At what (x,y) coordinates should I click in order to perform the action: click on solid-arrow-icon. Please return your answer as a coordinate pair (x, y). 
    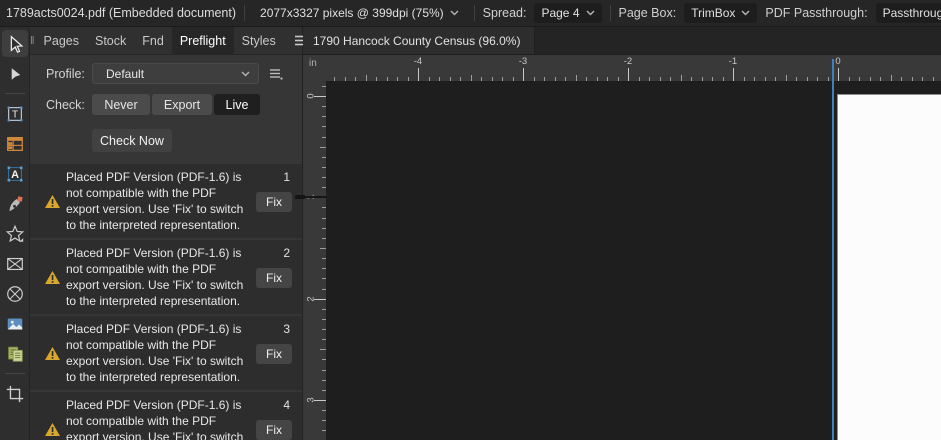
    Looking at the image, I should click on (15, 74).